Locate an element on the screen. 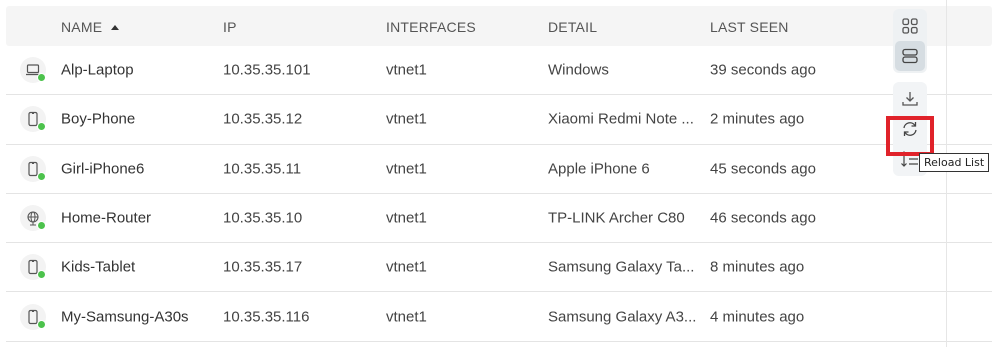 The image size is (1000, 347). sort-asc-icon is located at coordinates (115, 27).